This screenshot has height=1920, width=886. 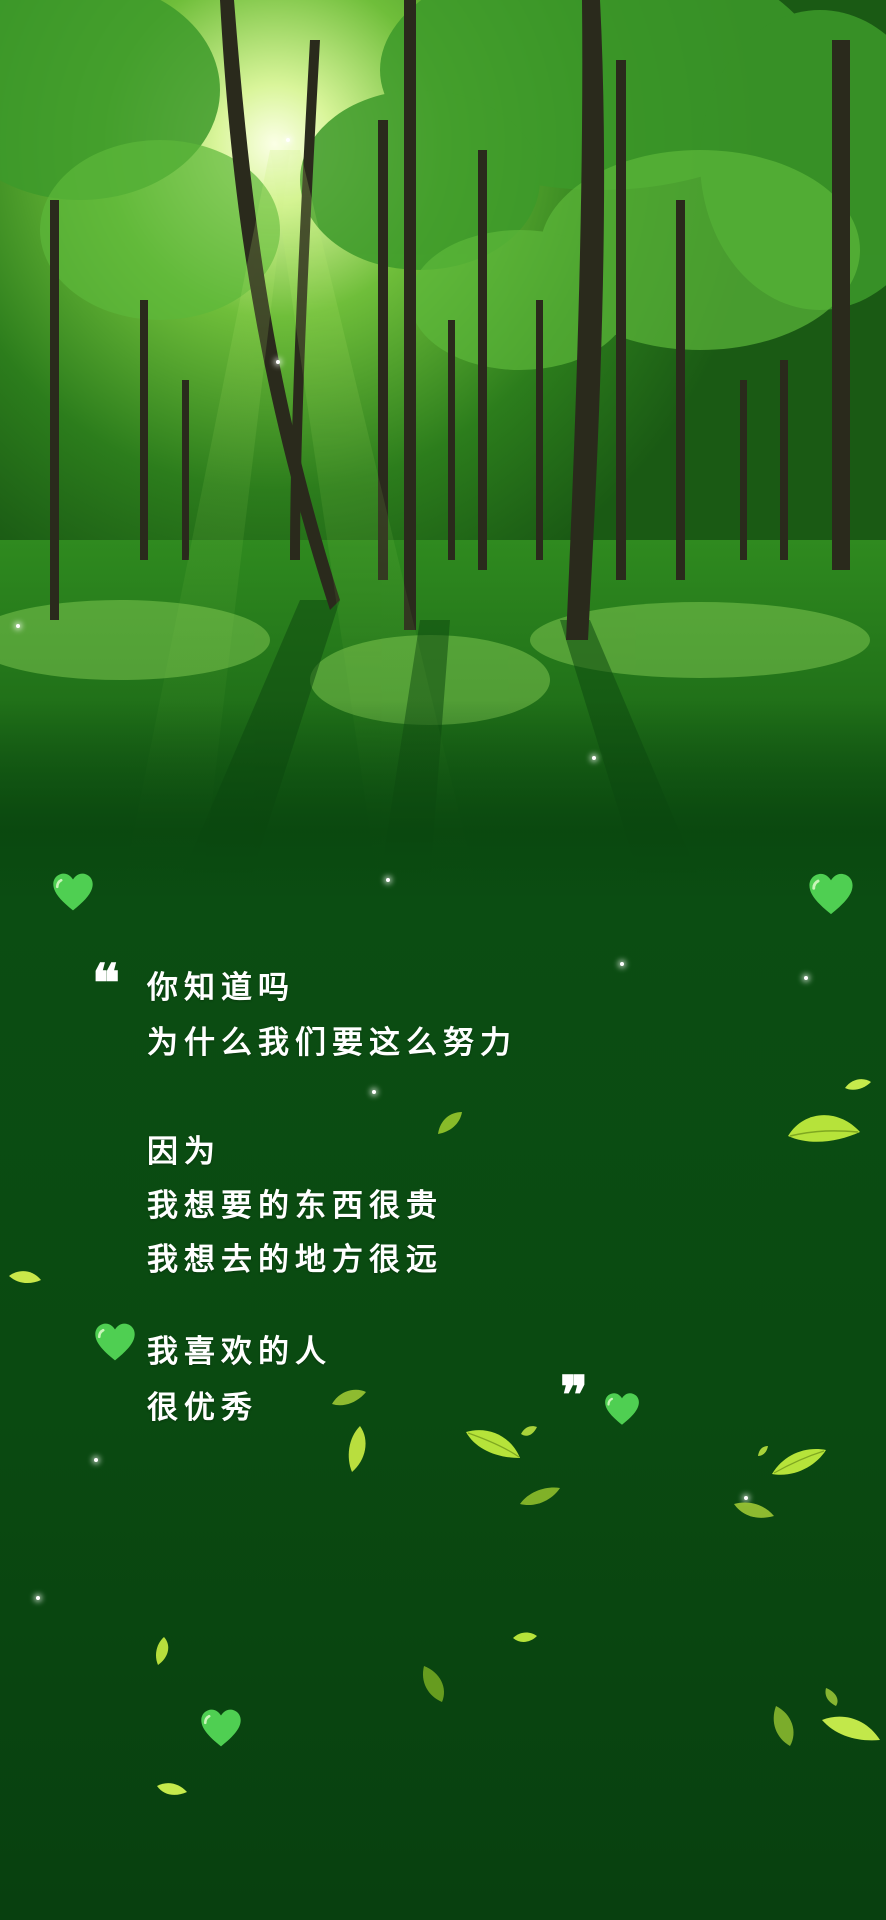 What do you see at coordinates (106, 983) in the screenshot?
I see `open-quote-mark: ❝` at bounding box center [106, 983].